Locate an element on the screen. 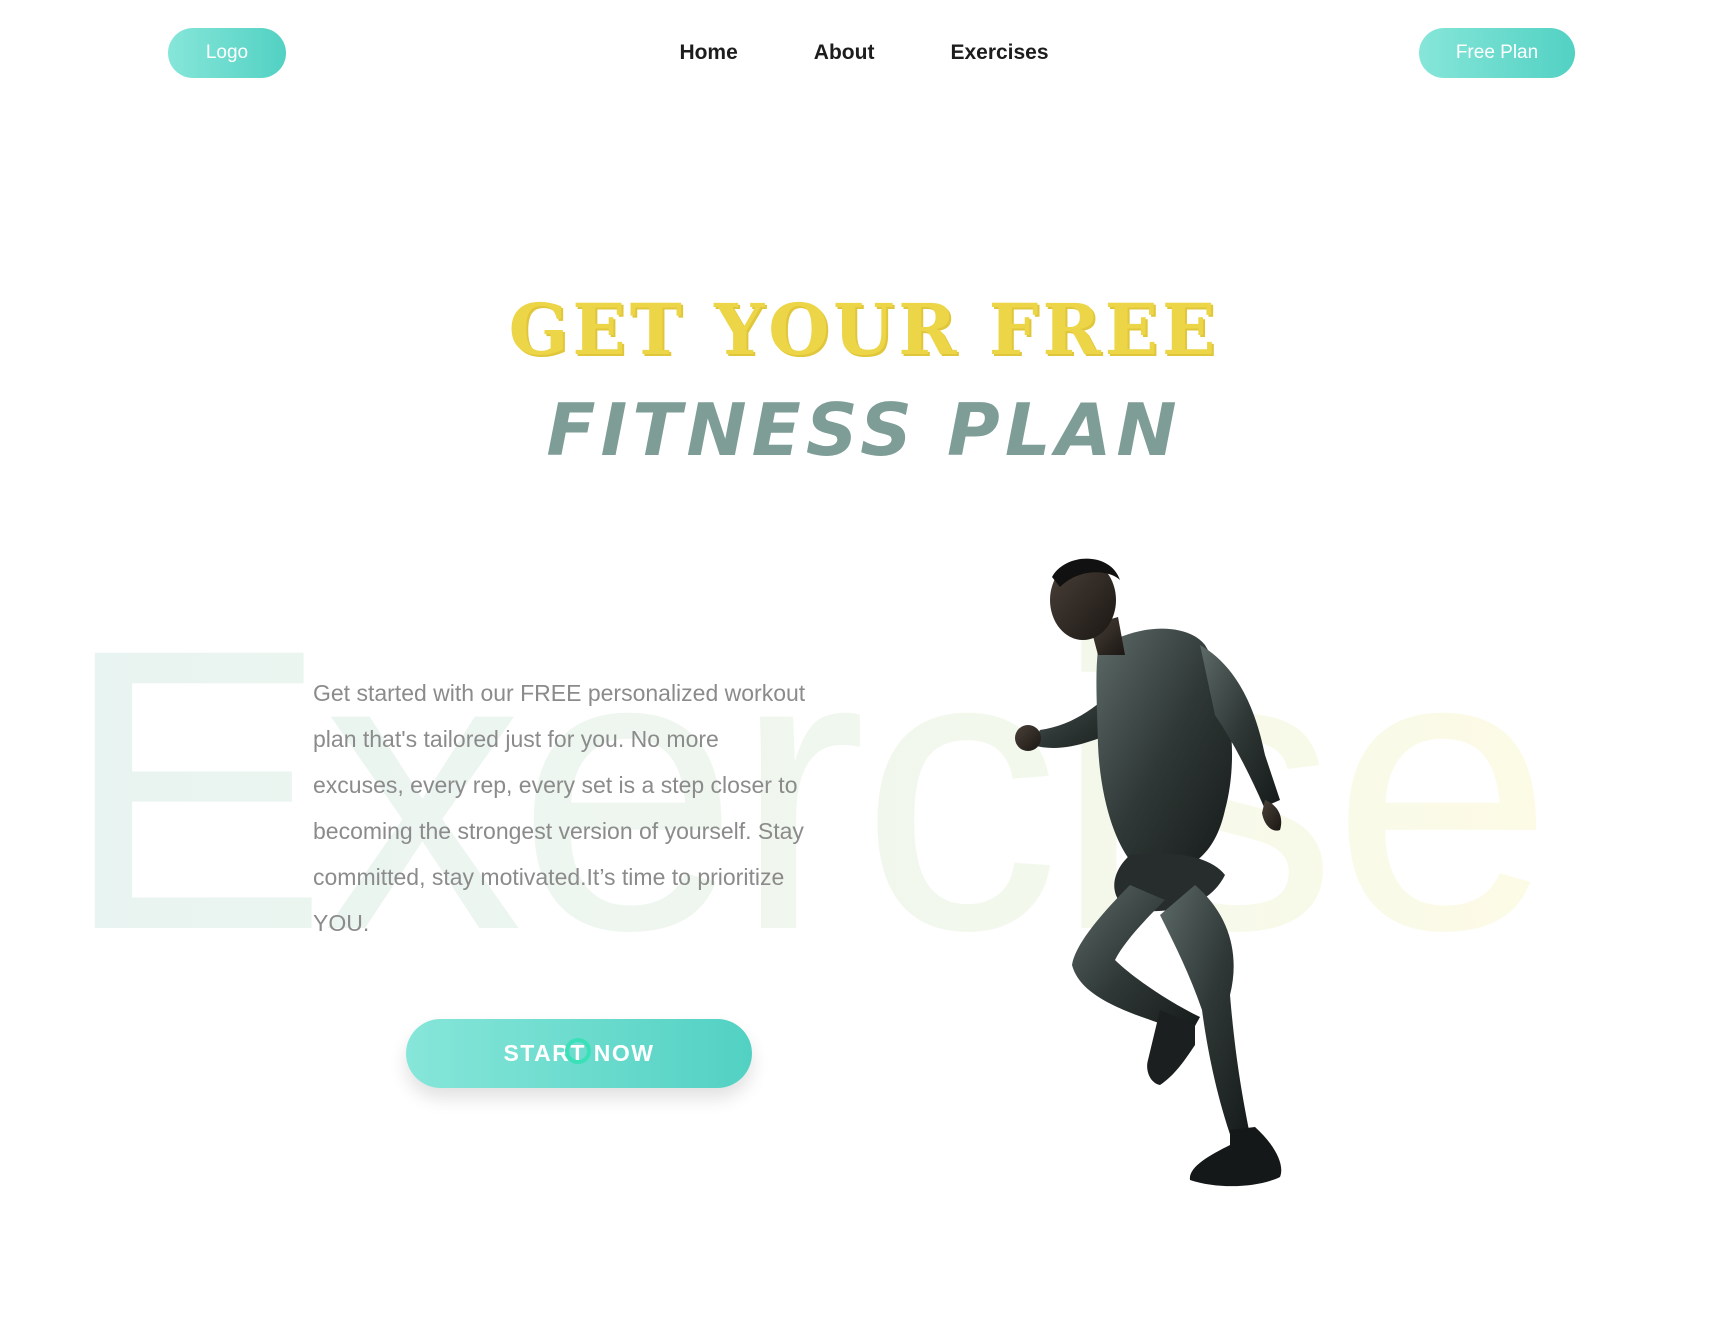 The image size is (1728, 1327). nav-link-home: Home is located at coordinates (708, 53).